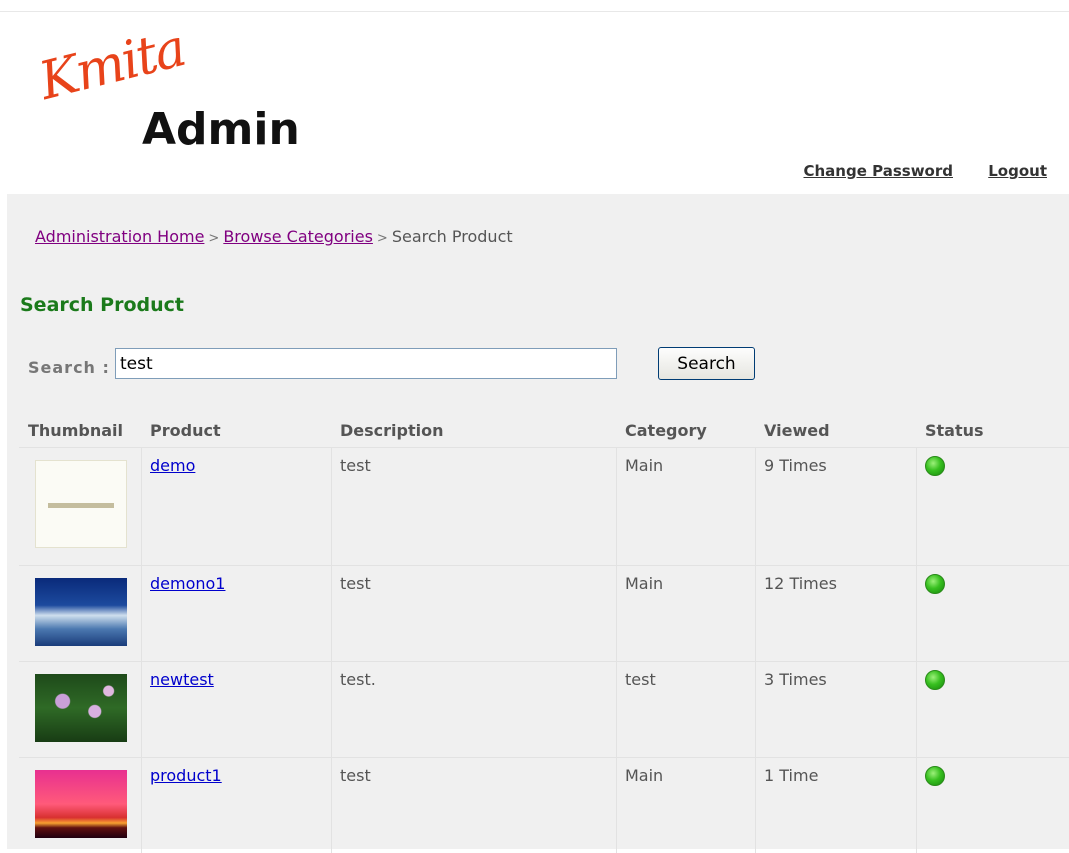 Image resolution: width=1069 pixels, height=853 pixels. Describe the element at coordinates (112, 65) in the screenshot. I see `logo-script-text: Kmita` at that location.